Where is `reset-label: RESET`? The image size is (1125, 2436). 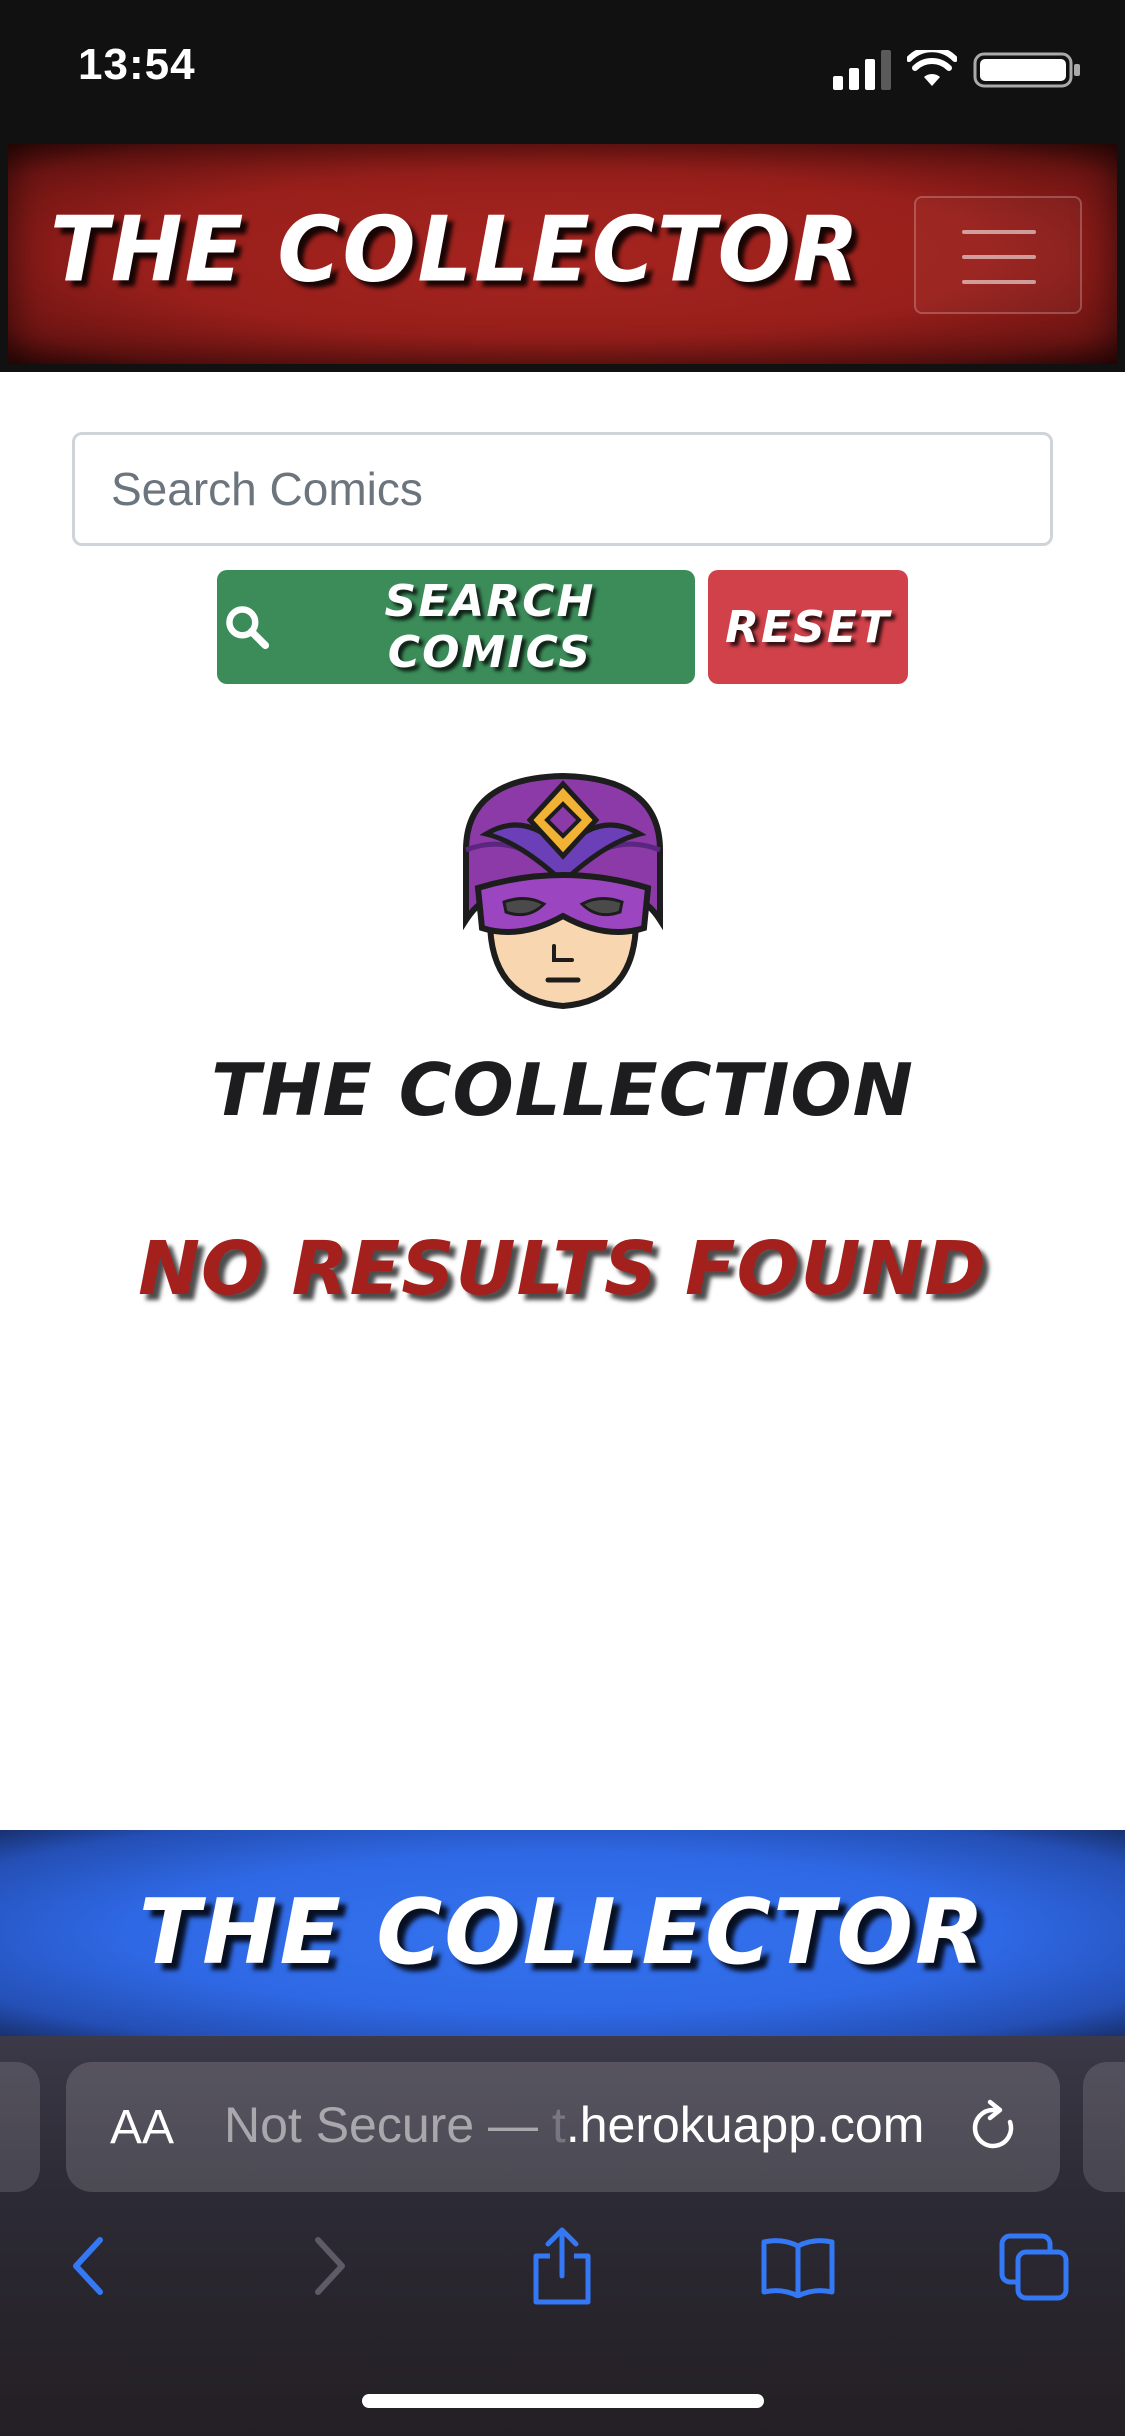 reset-label: RESET is located at coordinates (808, 627).